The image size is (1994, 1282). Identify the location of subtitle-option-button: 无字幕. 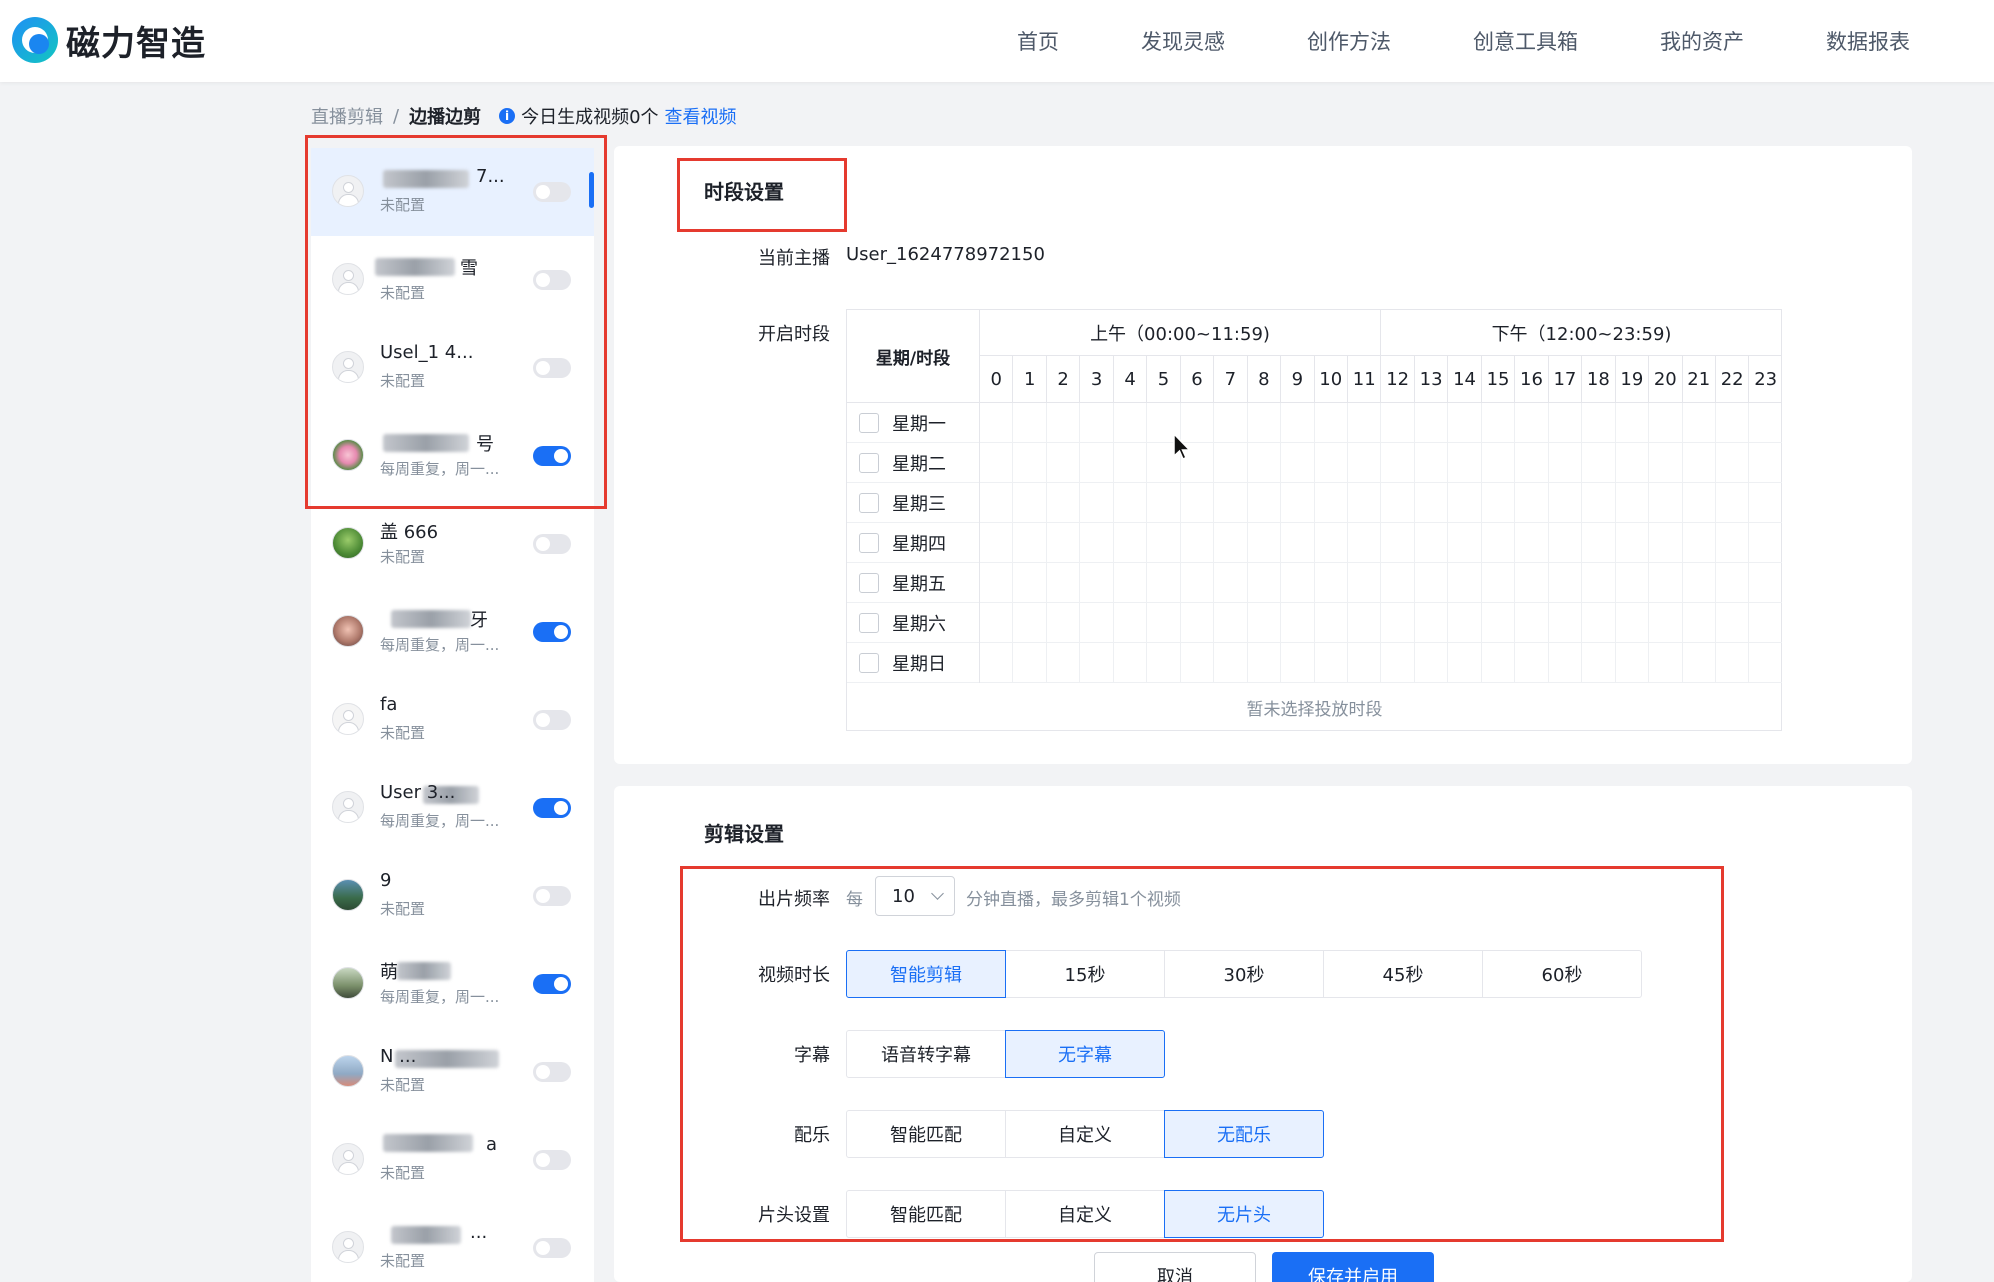
(1085, 1054).